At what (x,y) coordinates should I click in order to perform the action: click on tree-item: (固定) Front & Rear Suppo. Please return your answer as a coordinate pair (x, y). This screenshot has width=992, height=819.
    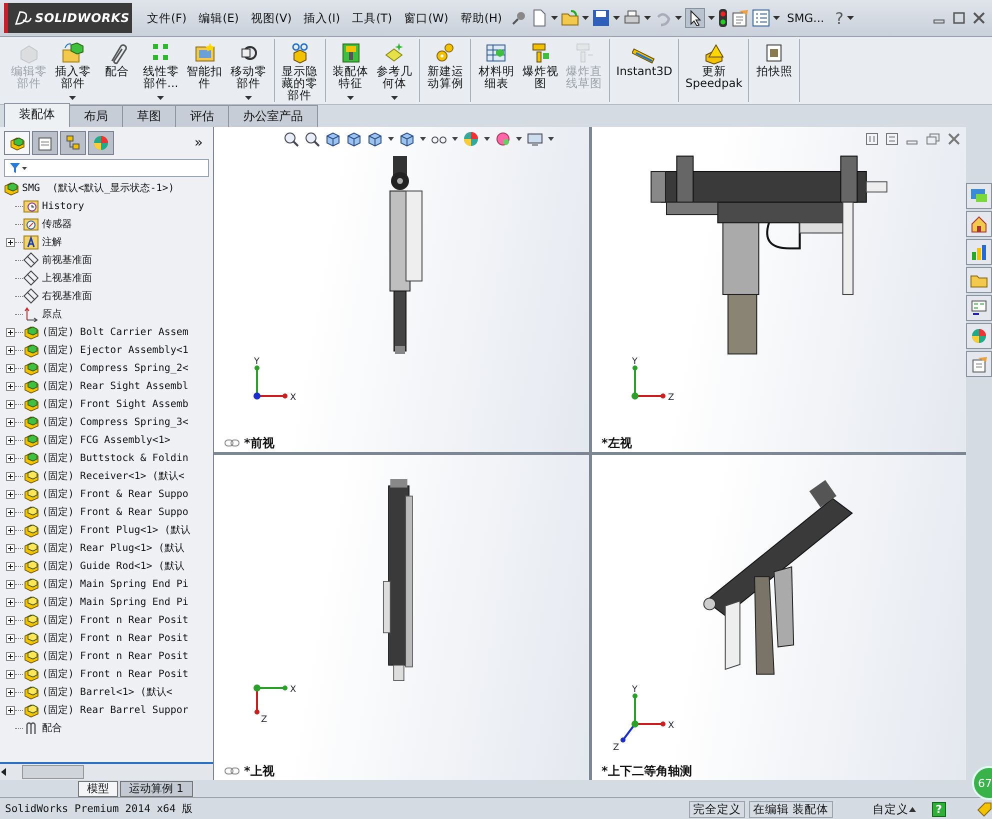
    Looking at the image, I should click on (115, 512).